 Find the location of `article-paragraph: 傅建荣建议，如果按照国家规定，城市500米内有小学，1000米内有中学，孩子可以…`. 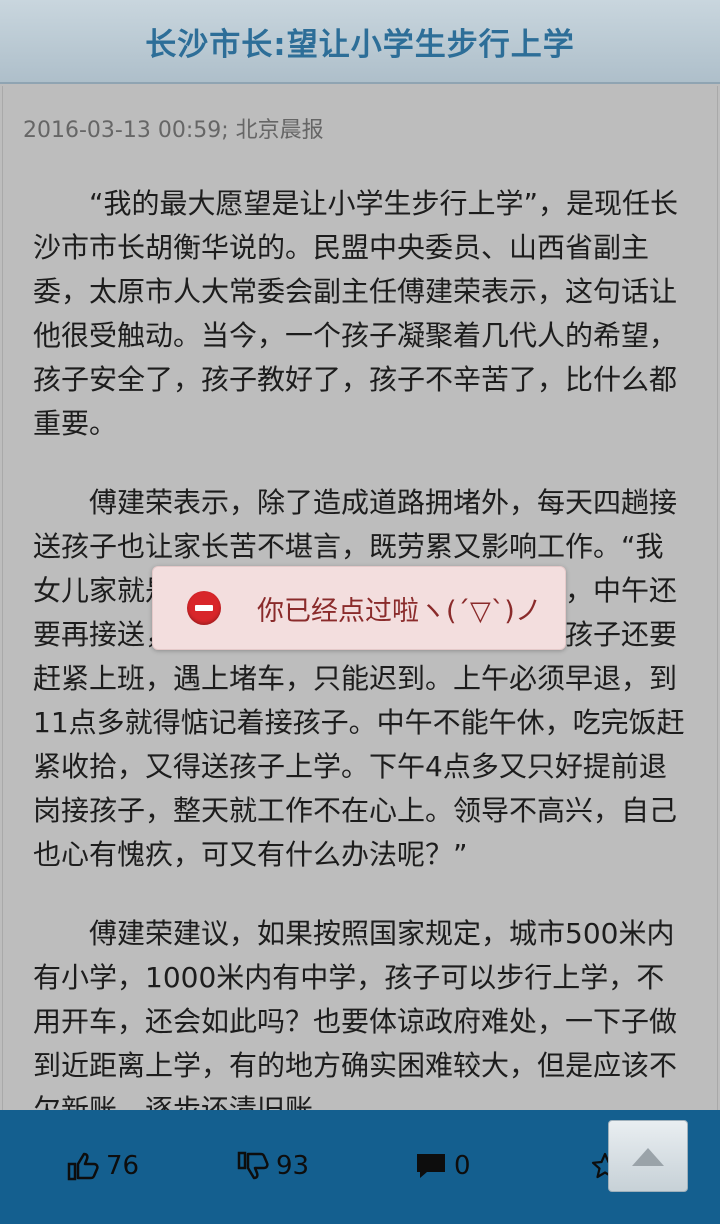

article-paragraph: 傅建荣建议，如果按照国家规定，城市500米内有小学，1000米内有中学，孩子可以… is located at coordinates (355, 1013).